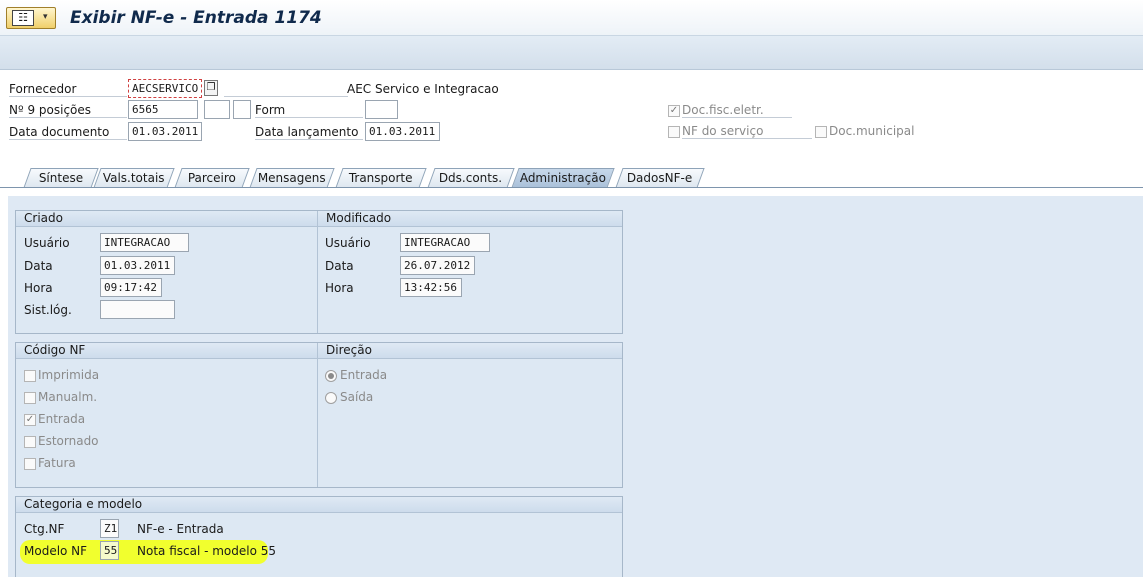 The width and height of the screenshot is (1143, 577). What do you see at coordinates (109, 528) in the screenshot?
I see `ctg-nf-input: Z1` at bounding box center [109, 528].